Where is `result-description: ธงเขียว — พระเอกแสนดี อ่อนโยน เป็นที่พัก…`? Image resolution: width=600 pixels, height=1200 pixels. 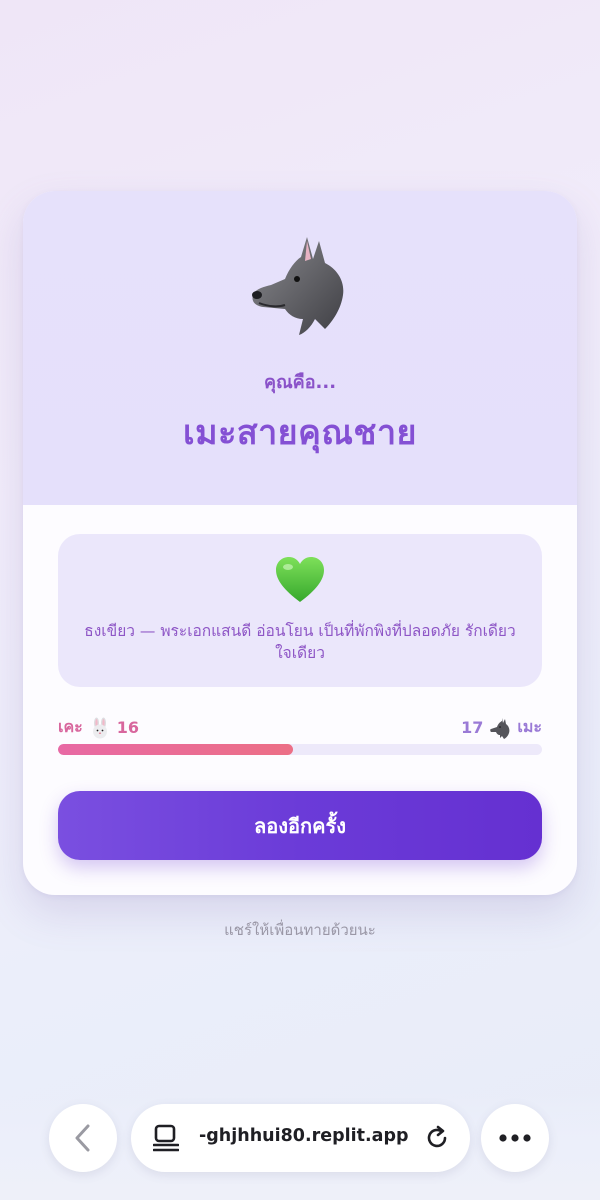
result-description: ธงเขียว — พระเอกแสนดี อ่อนโยน เป็นที่พัก… is located at coordinates (300, 642).